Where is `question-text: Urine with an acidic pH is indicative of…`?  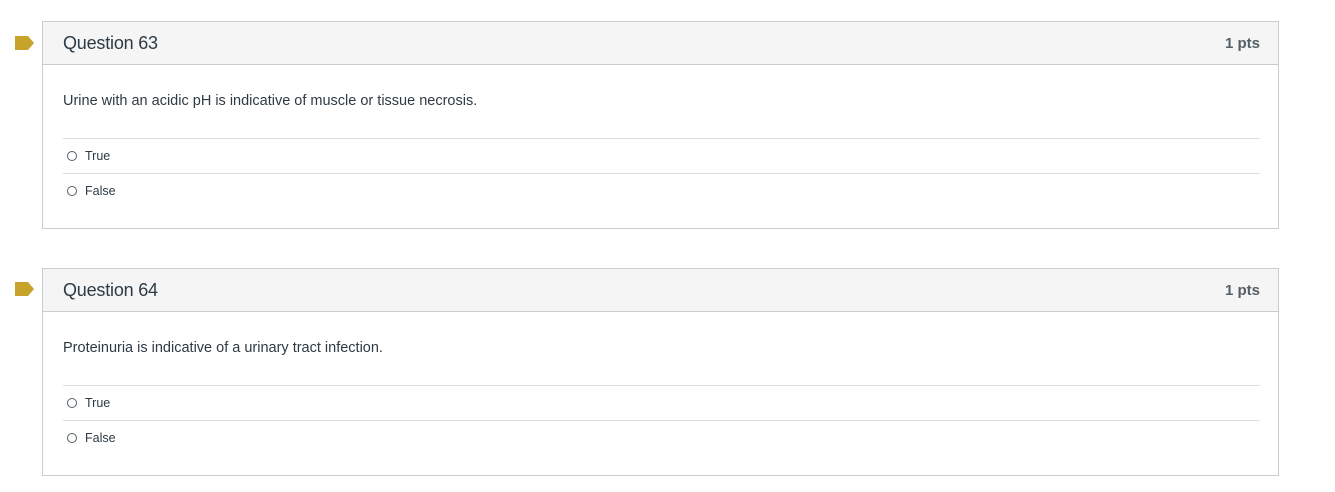 question-text: Urine with an acidic pH is indicative of… is located at coordinates (270, 101).